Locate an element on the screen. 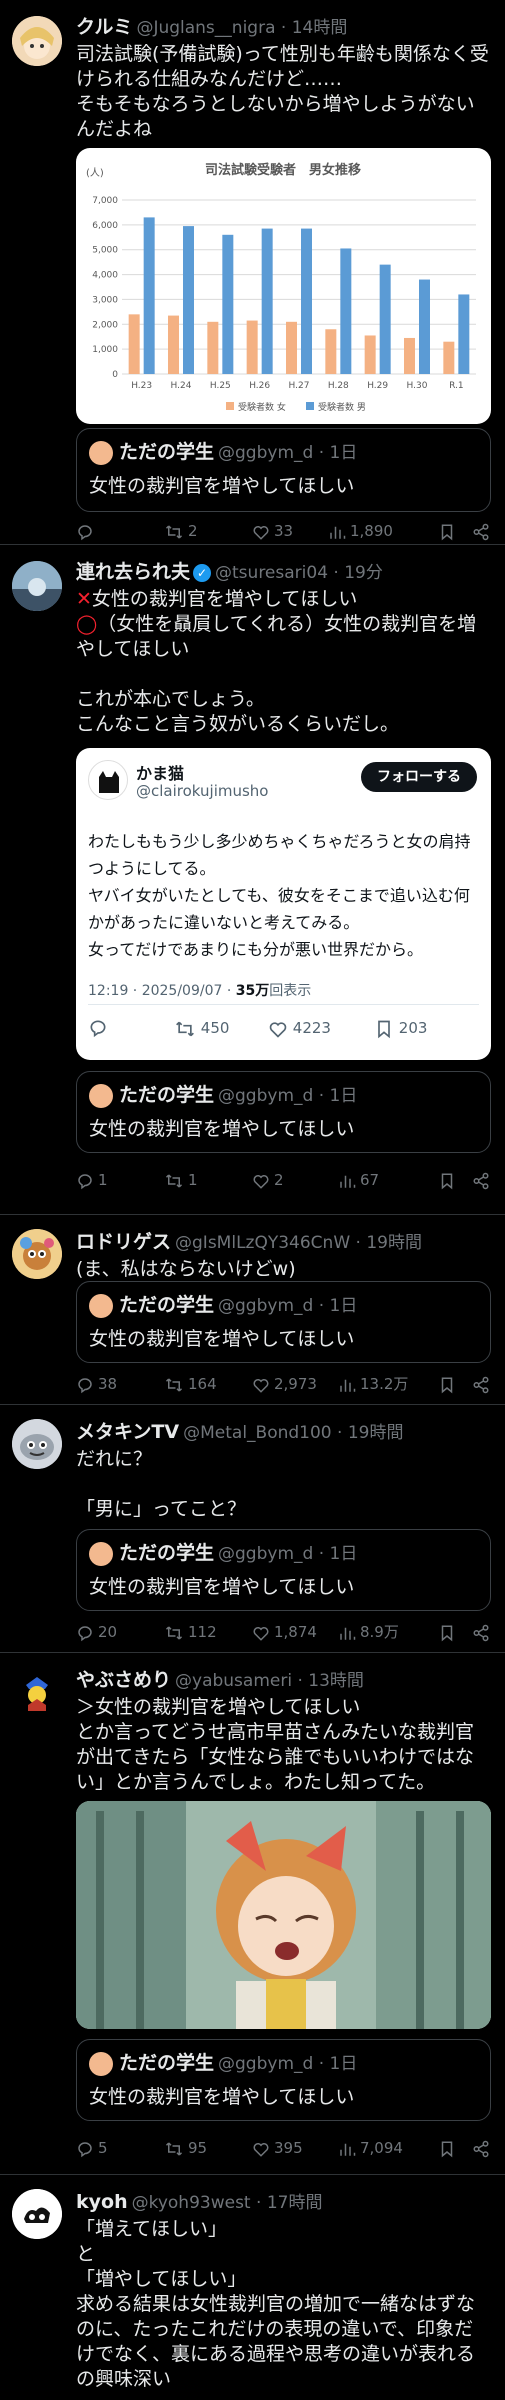  like-button: 395 is located at coordinates (277, 2148).